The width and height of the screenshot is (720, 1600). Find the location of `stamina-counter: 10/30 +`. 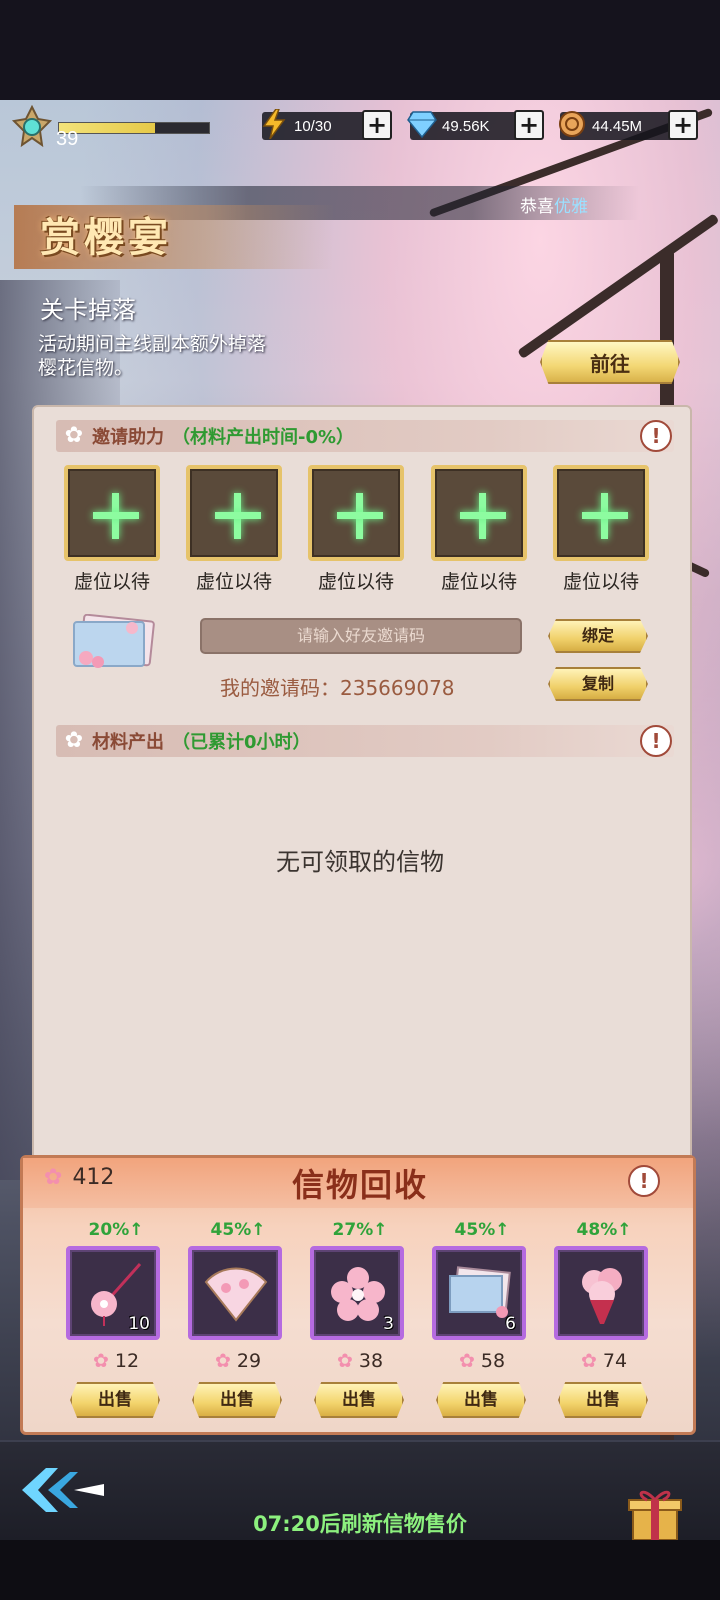

stamina-counter: 10/30 + is located at coordinates (327, 124).